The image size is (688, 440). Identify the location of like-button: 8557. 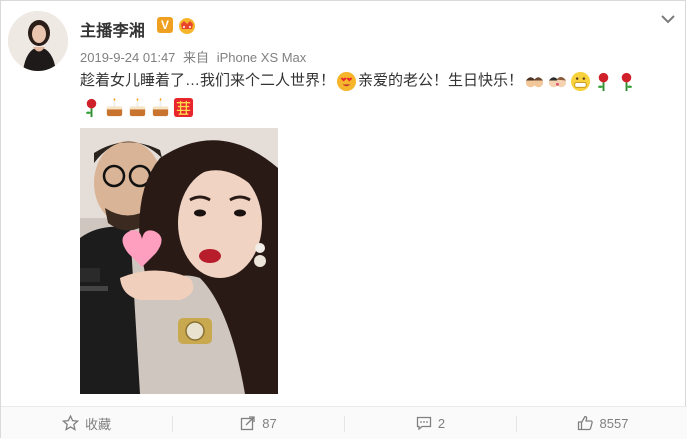
(602, 423).